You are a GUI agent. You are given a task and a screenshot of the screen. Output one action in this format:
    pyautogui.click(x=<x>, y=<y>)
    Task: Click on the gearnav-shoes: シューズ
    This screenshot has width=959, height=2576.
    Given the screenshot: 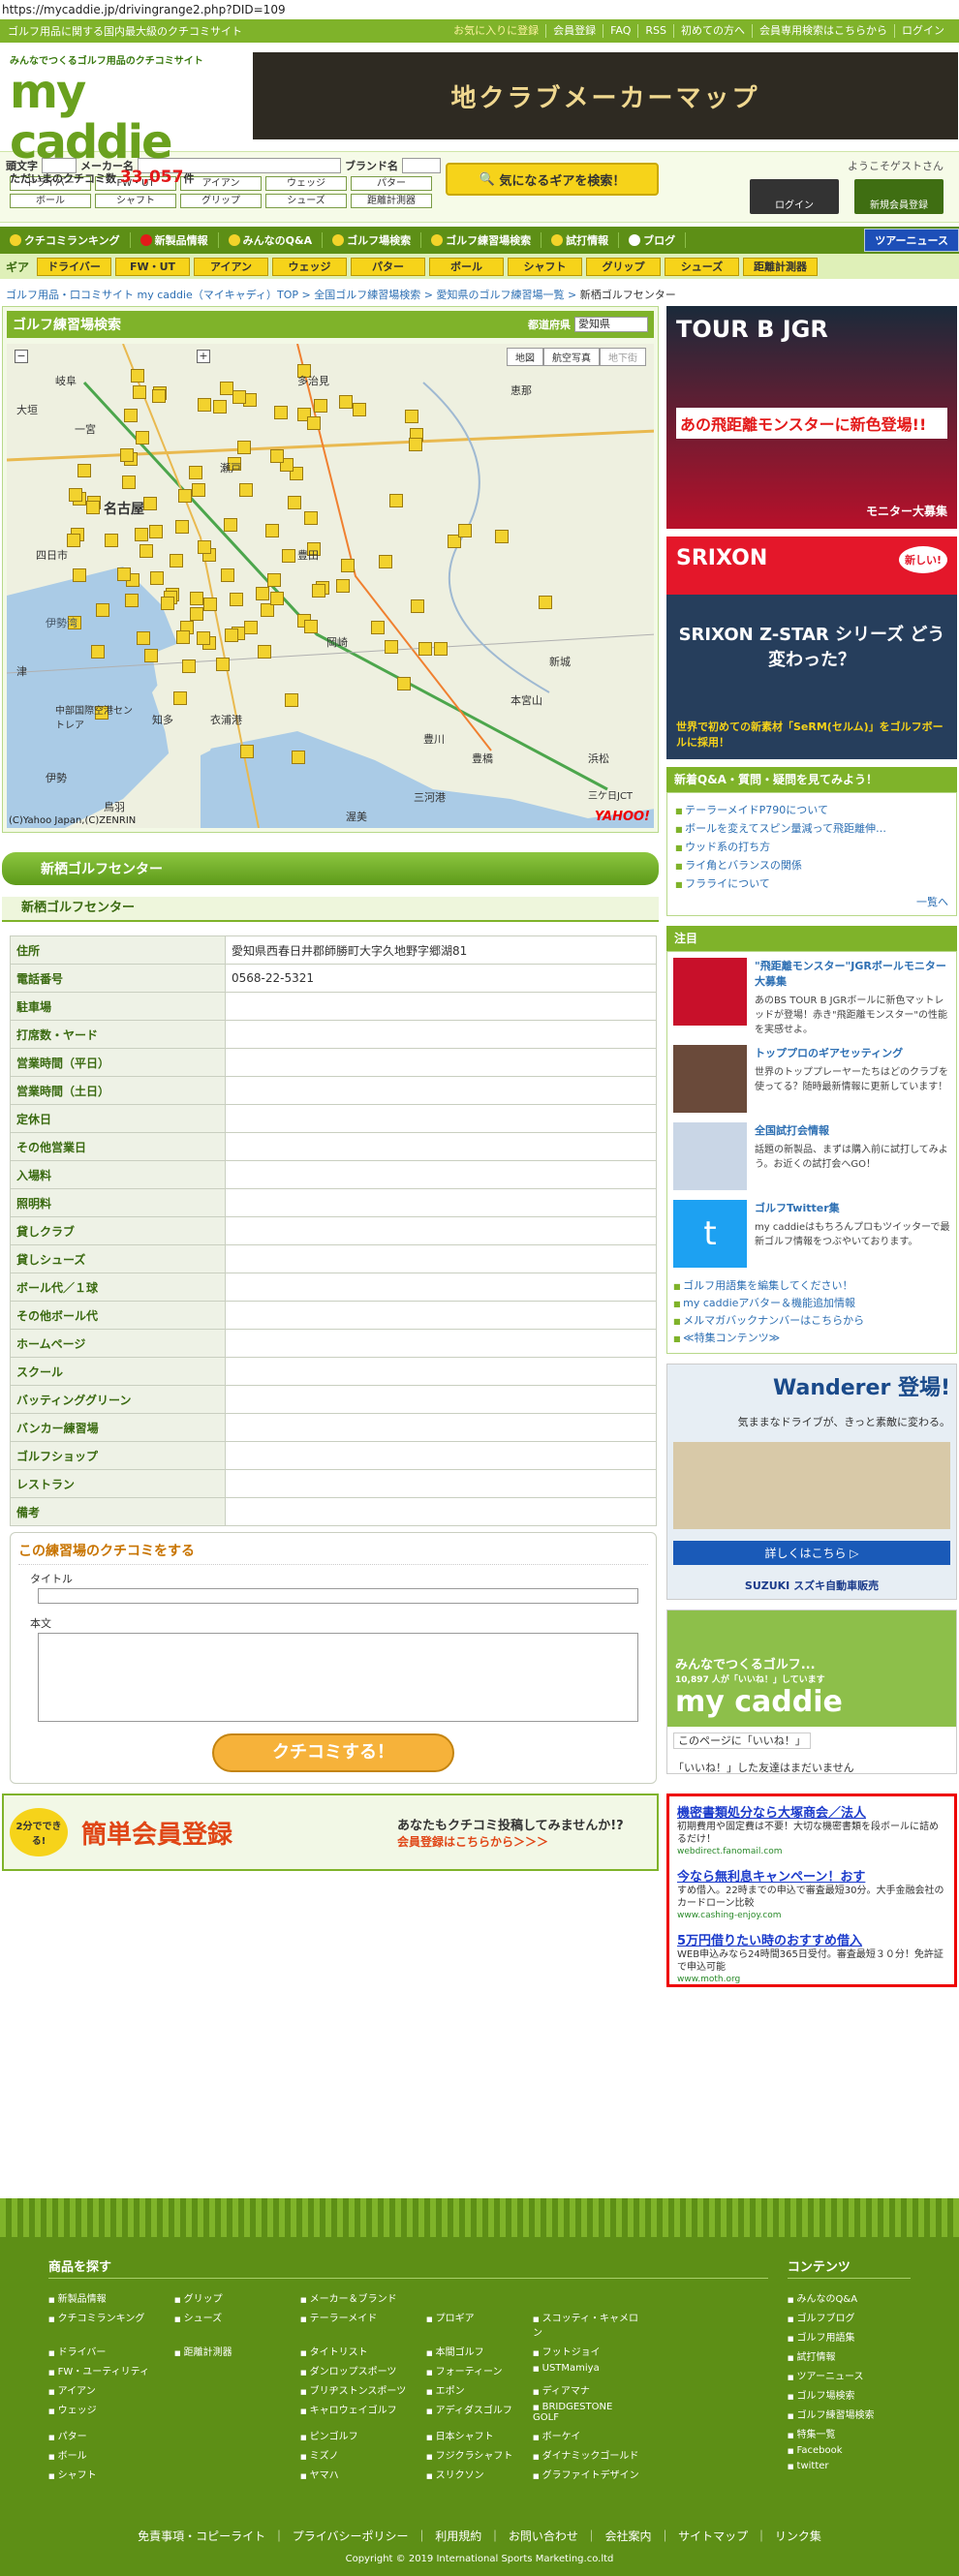 What is the action you would take?
    pyautogui.click(x=702, y=266)
    